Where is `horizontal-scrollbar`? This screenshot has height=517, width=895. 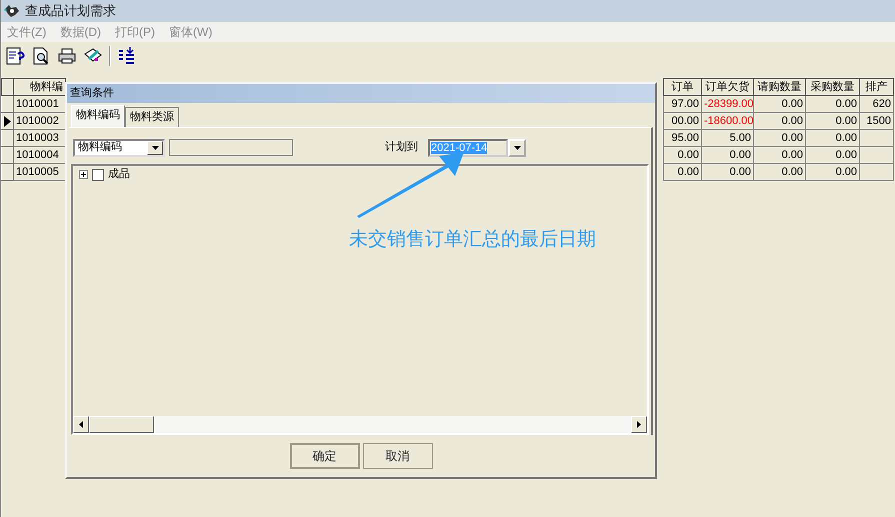
horizontal-scrollbar is located at coordinates (360, 424).